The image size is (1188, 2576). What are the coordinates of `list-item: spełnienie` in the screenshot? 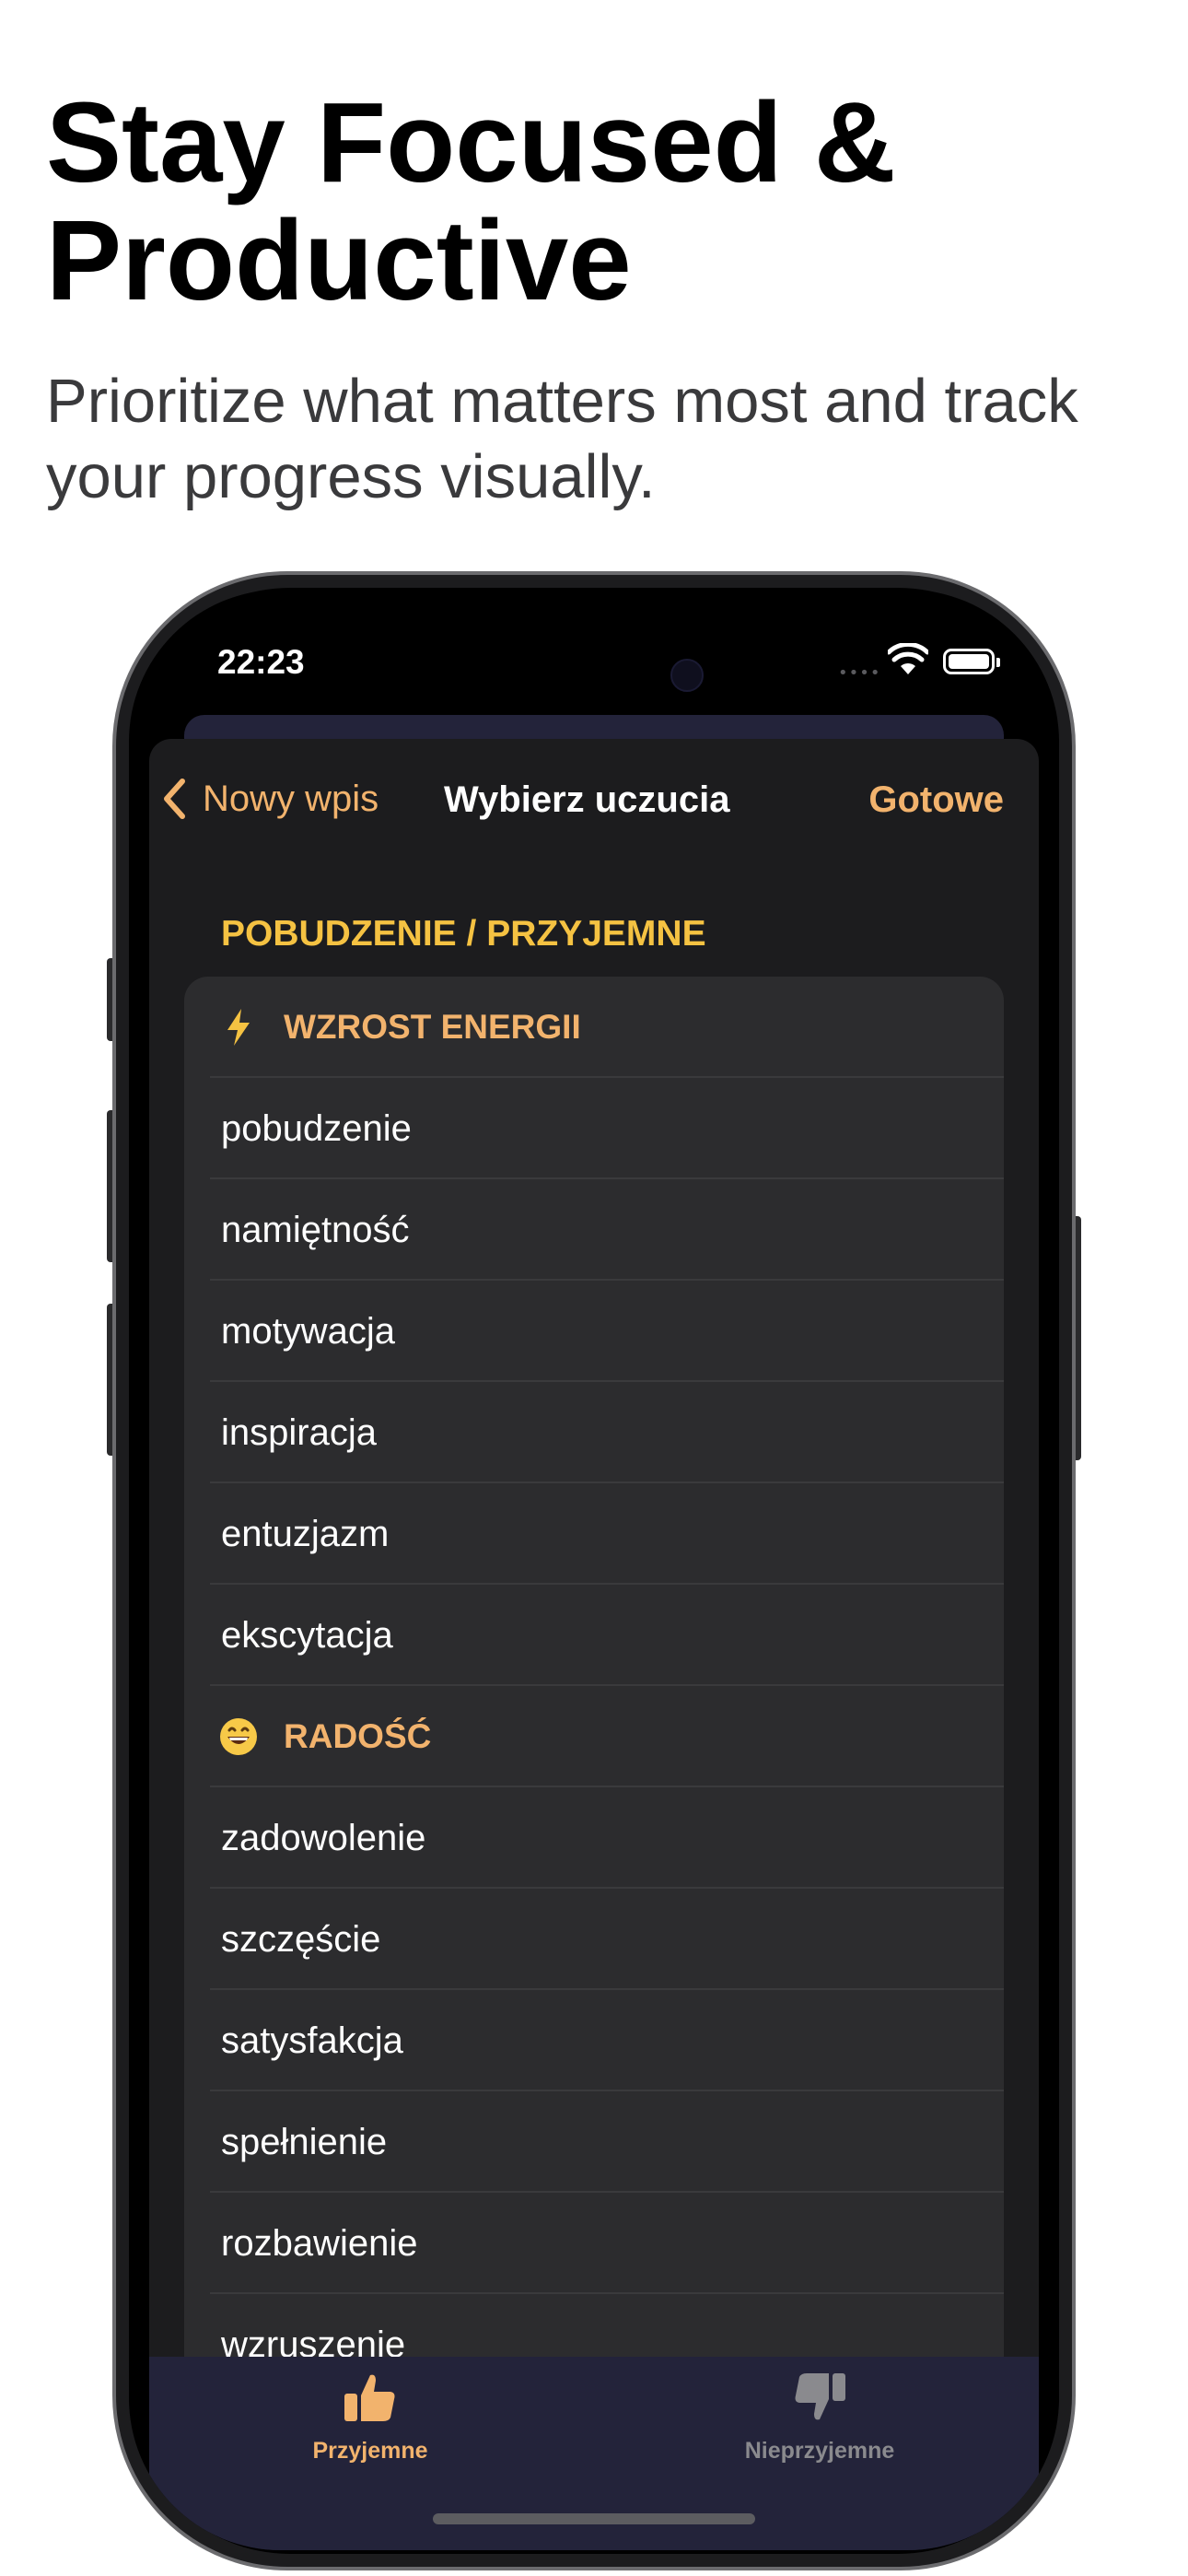 It's located at (594, 2142).